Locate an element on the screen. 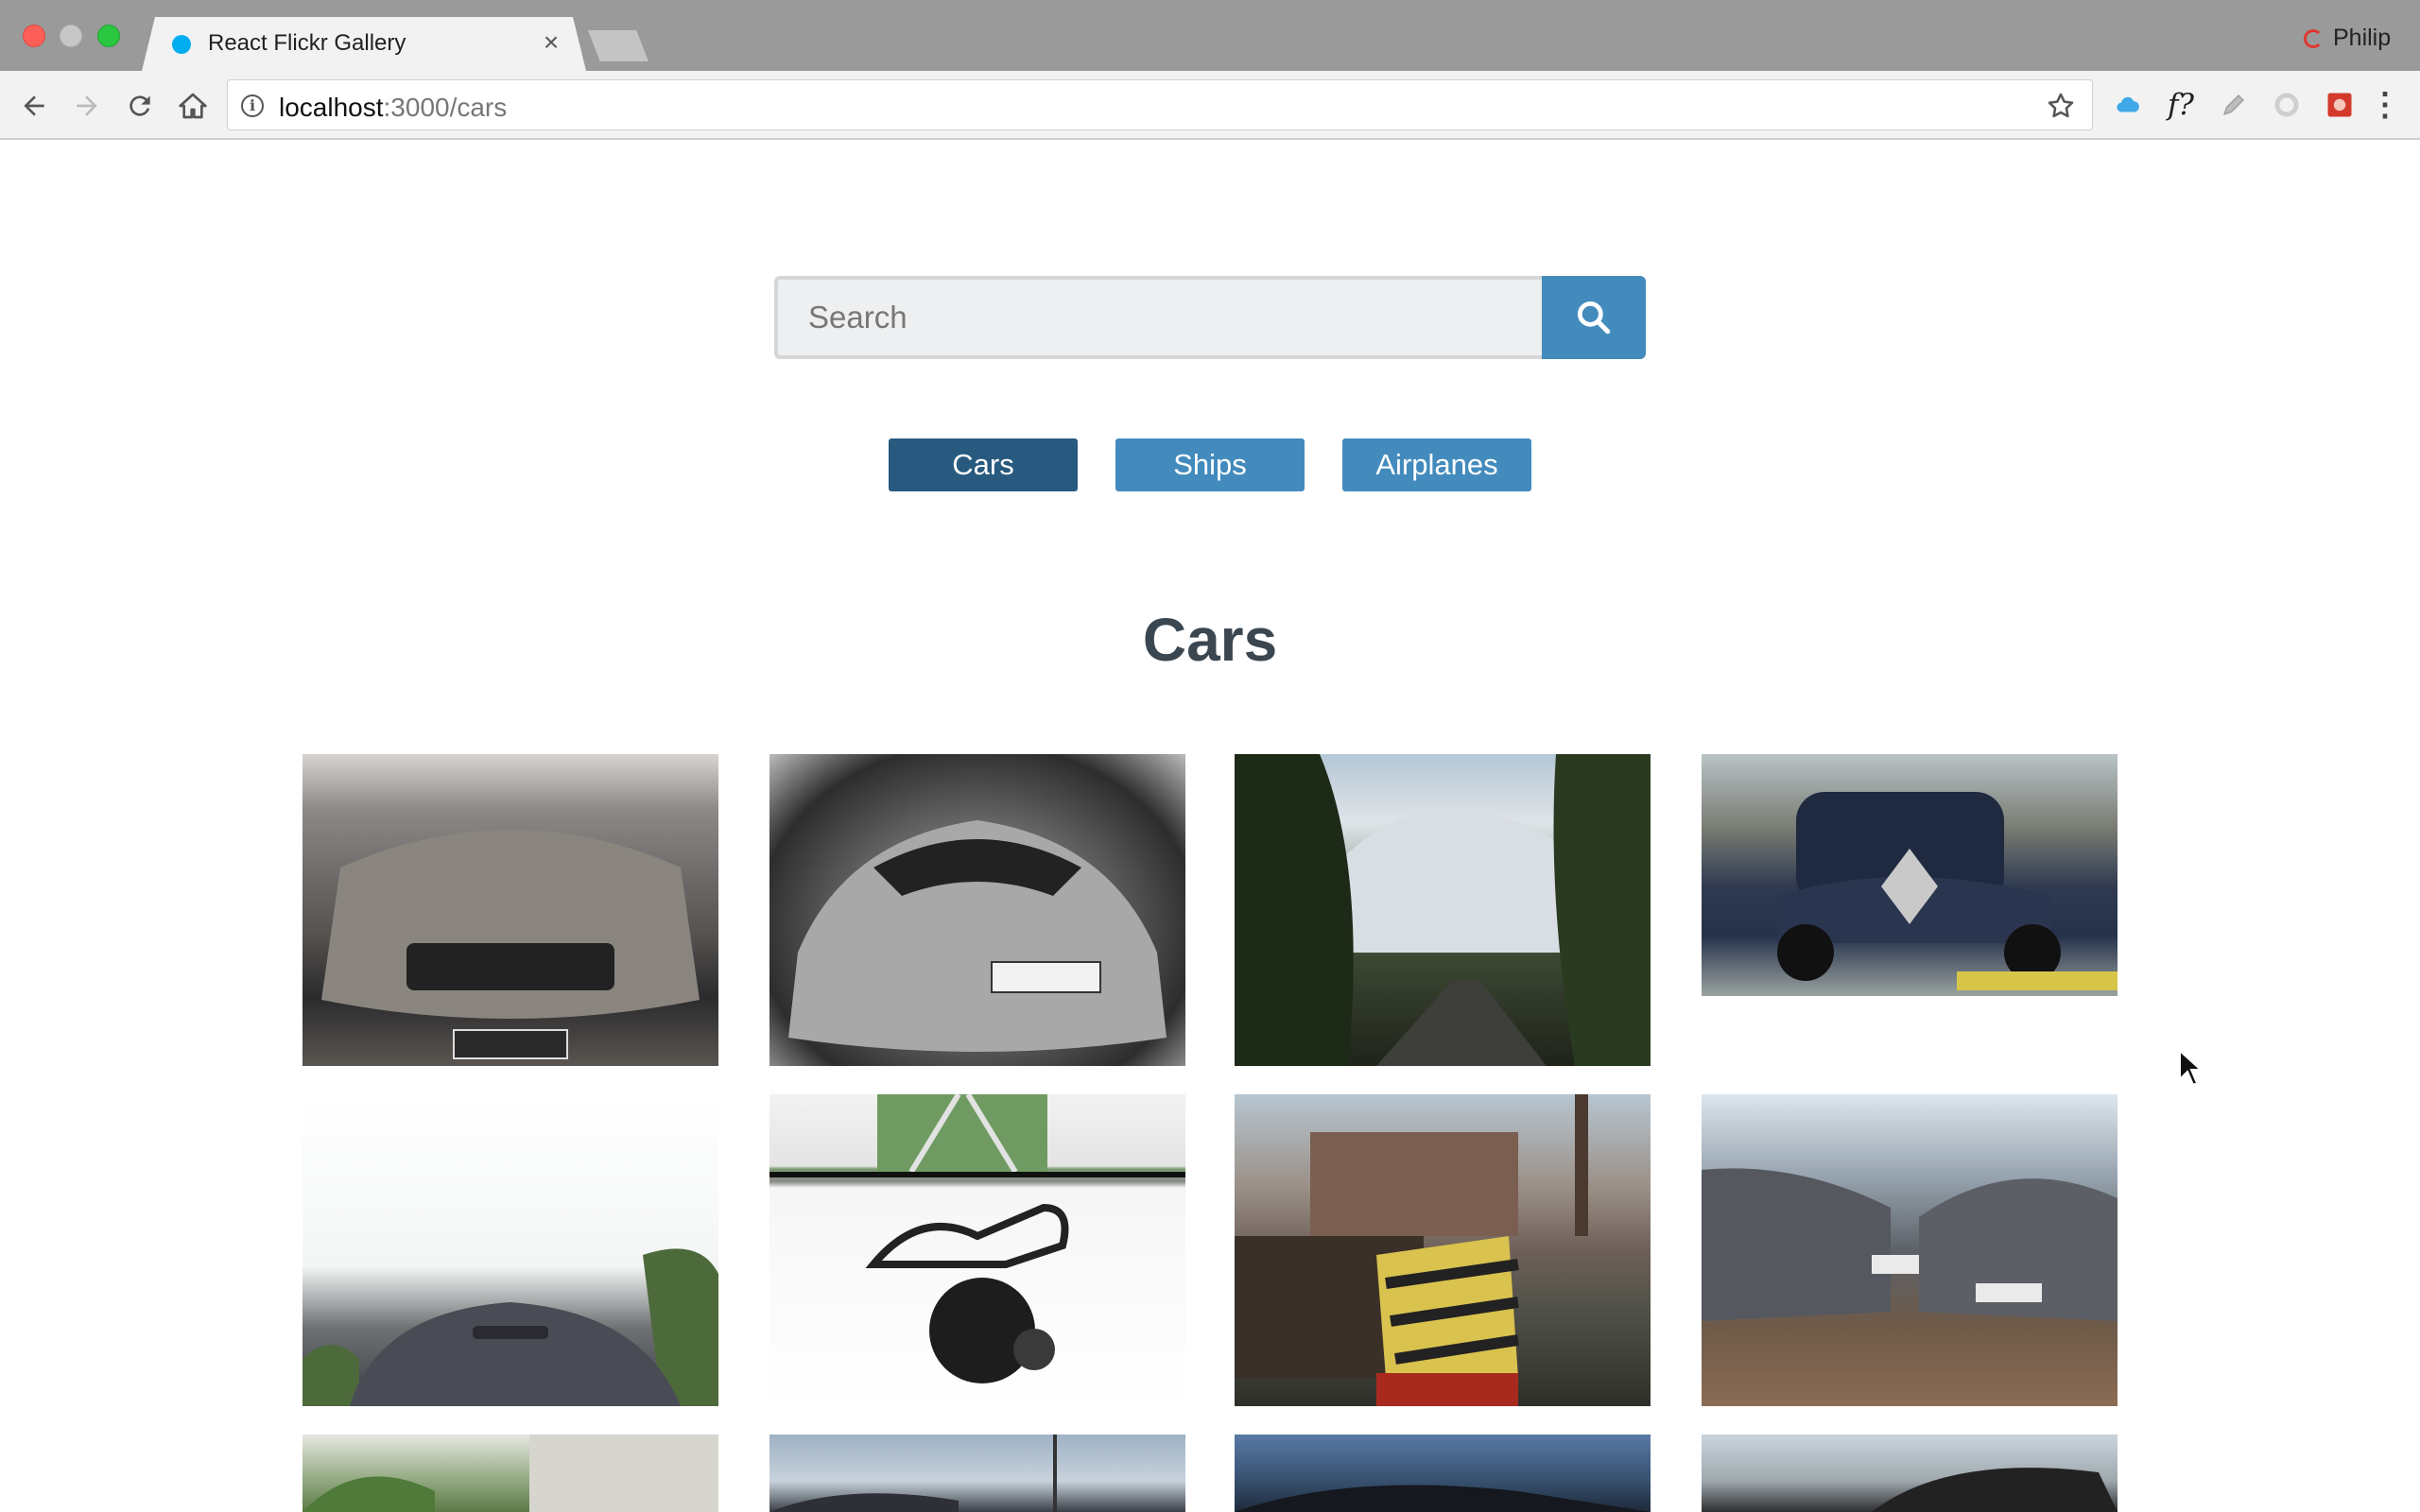  arrow-right-icon is located at coordinates (87, 105).